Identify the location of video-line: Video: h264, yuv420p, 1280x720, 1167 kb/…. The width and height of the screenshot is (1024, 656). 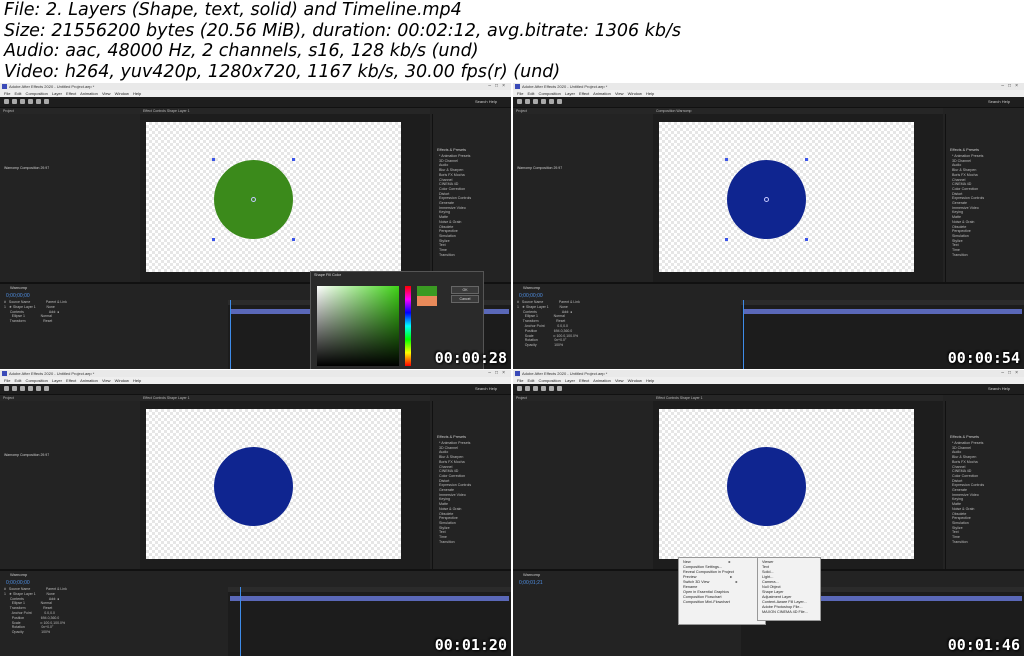
(282, 71).